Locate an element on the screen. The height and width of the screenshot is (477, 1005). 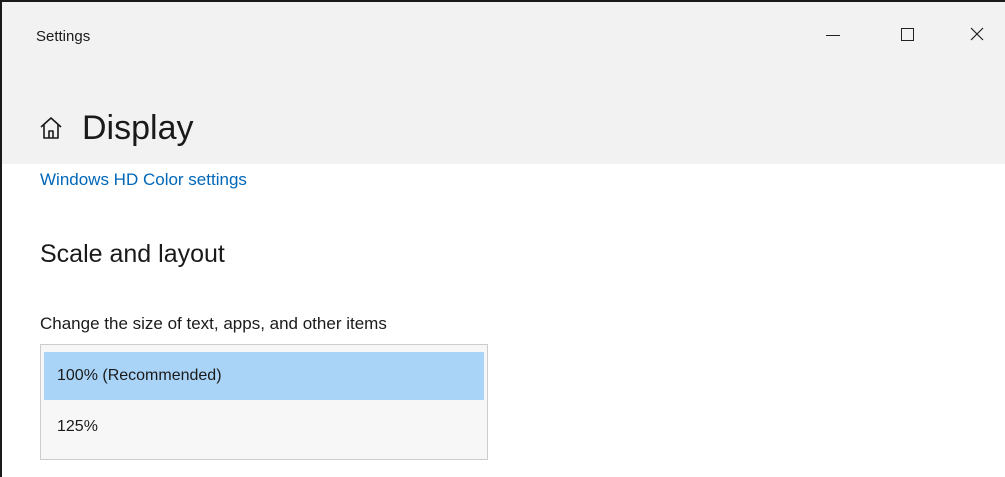
page-title: Display is located at coordinates (138, 128).